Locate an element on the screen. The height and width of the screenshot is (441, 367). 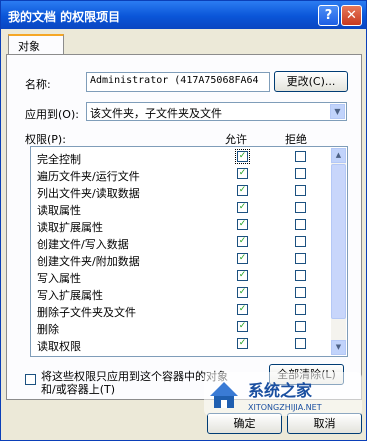
apply-inherit-label-2: 和/或容器上(T) is located at coordinates (78, 389).